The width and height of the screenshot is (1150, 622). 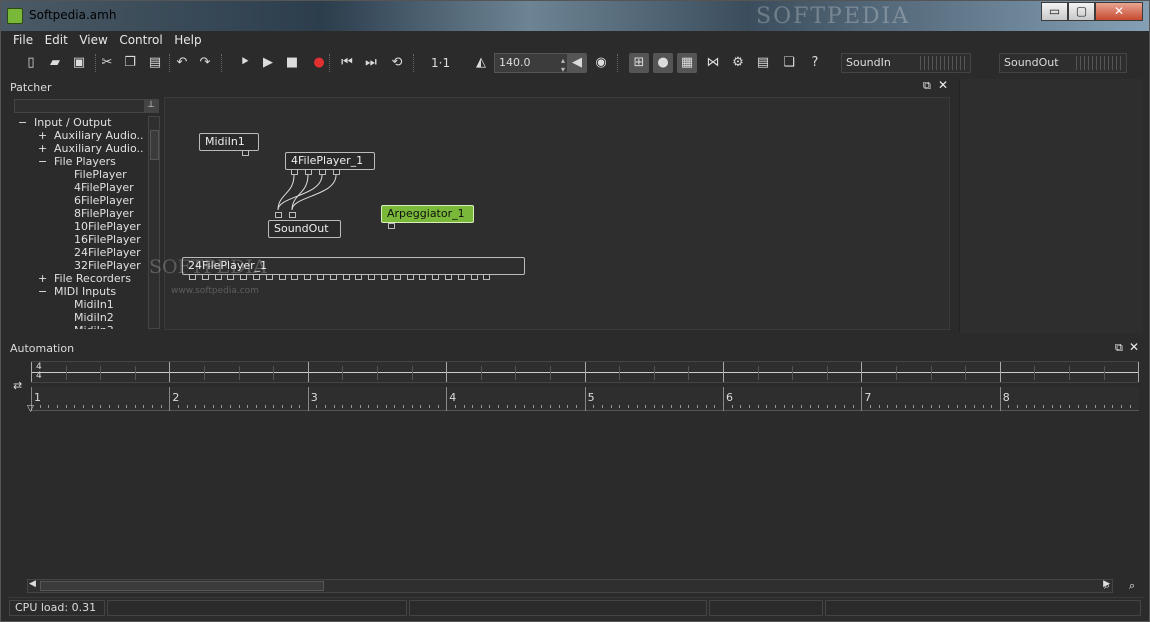 What do you see at coordinates (187, 40) in the screenshot?
I see `menu-help: Help` at bounding box center [187, 40].